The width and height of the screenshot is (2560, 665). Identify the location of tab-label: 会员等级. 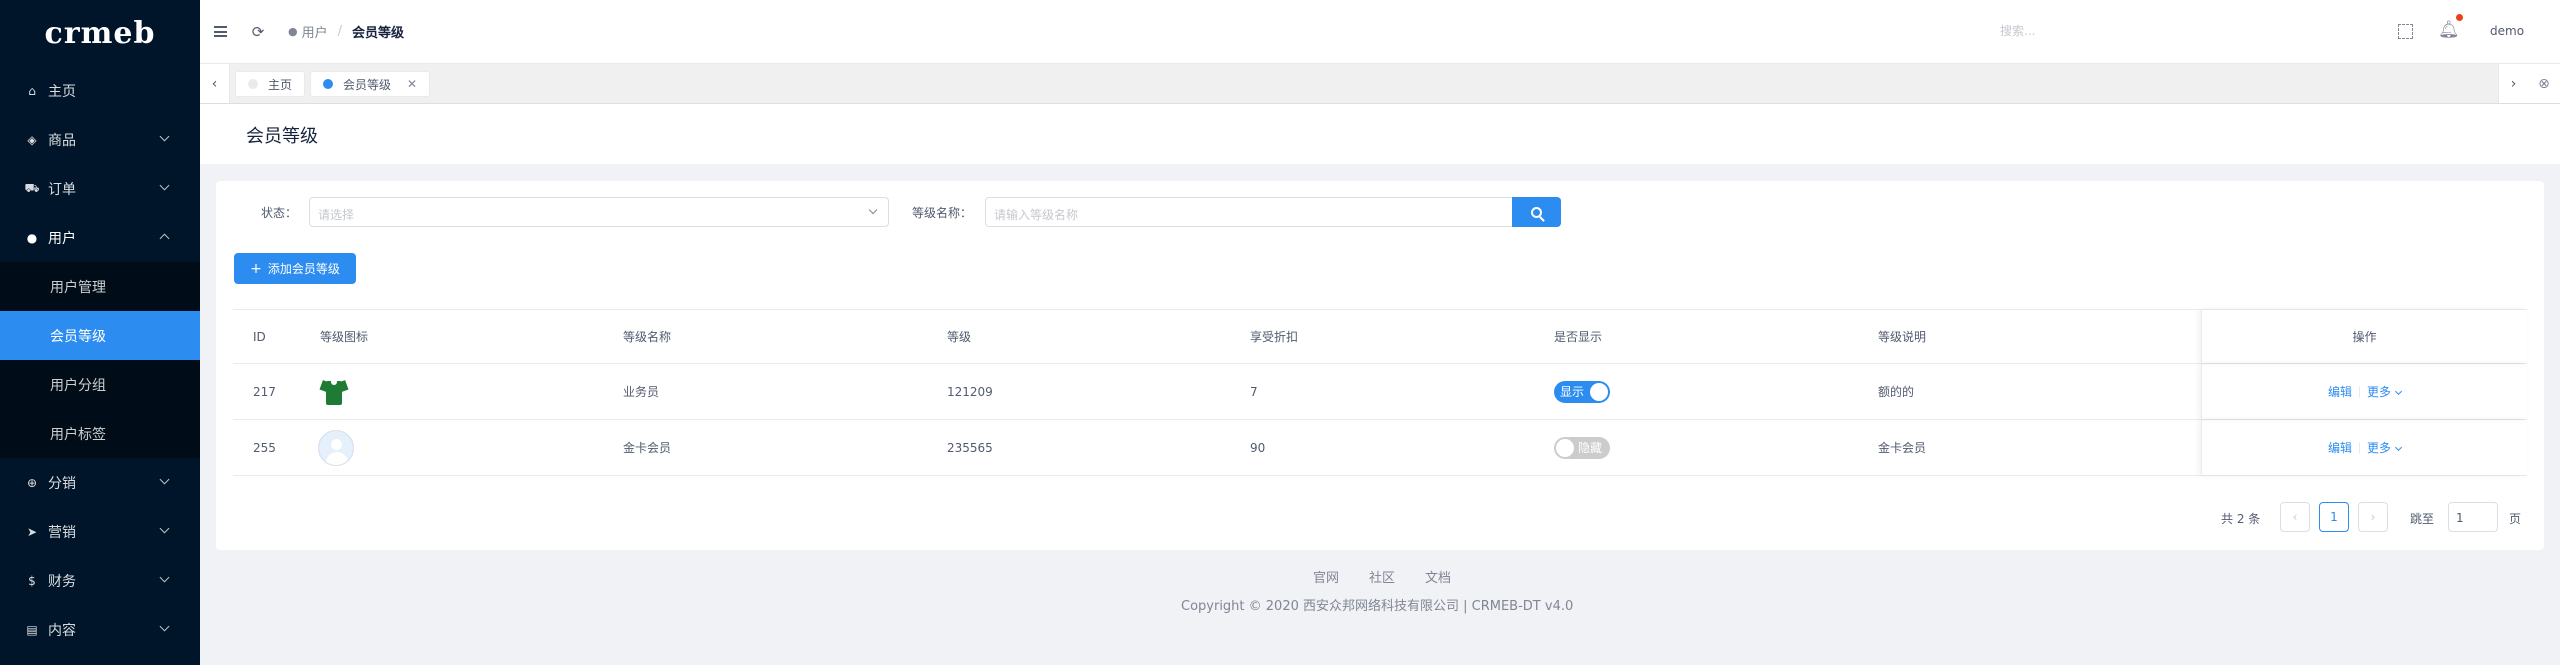
(367, 84).